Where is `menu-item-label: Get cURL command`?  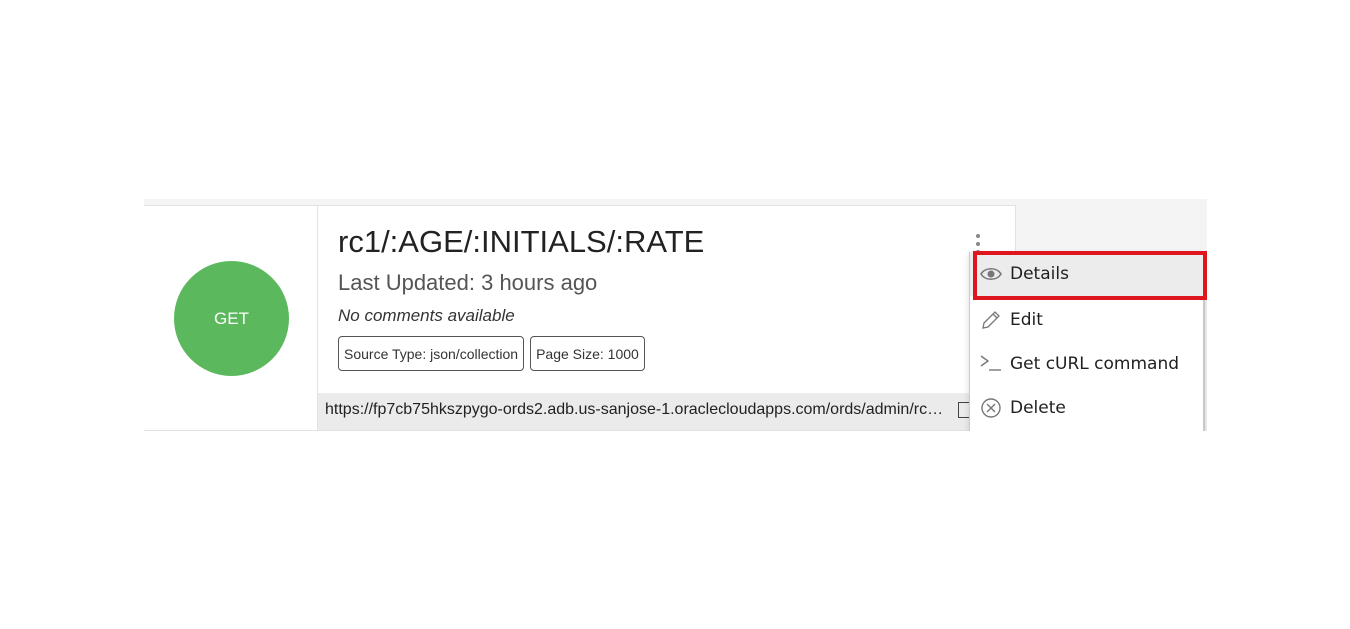
menu-item-label: Get cURL command is located at coordinates (1095, 364).